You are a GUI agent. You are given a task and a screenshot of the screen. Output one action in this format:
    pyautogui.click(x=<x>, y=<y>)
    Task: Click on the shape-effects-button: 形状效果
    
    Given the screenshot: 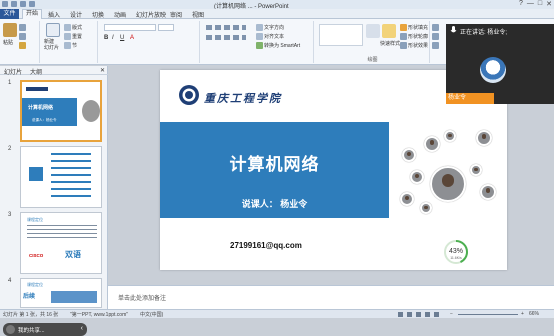 What is the action you would take?
    pyautogui.click(x=414, y=46)
    